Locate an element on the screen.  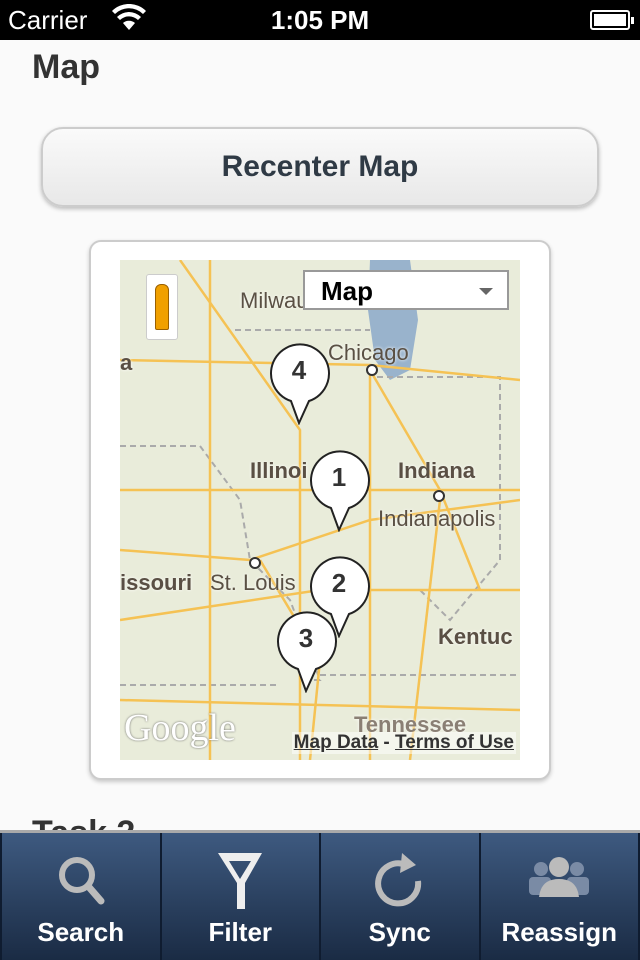
map-type-select: Map is located at coordinates (406, 290).